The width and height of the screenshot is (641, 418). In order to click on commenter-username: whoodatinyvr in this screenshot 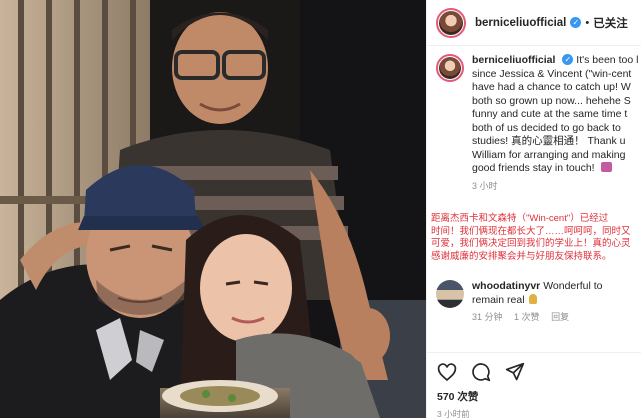, I will do `click(506, 286)`.